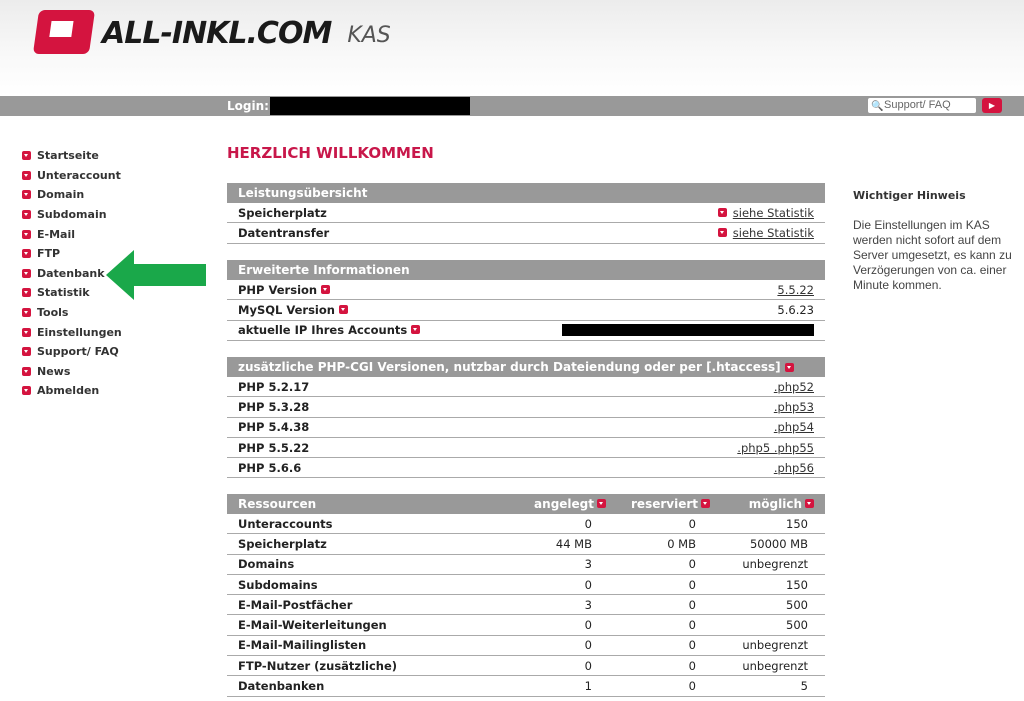 This screenshot has width=1024, height=701. I want to click on row-label: PHP 5.5.22, so click(274, 447).